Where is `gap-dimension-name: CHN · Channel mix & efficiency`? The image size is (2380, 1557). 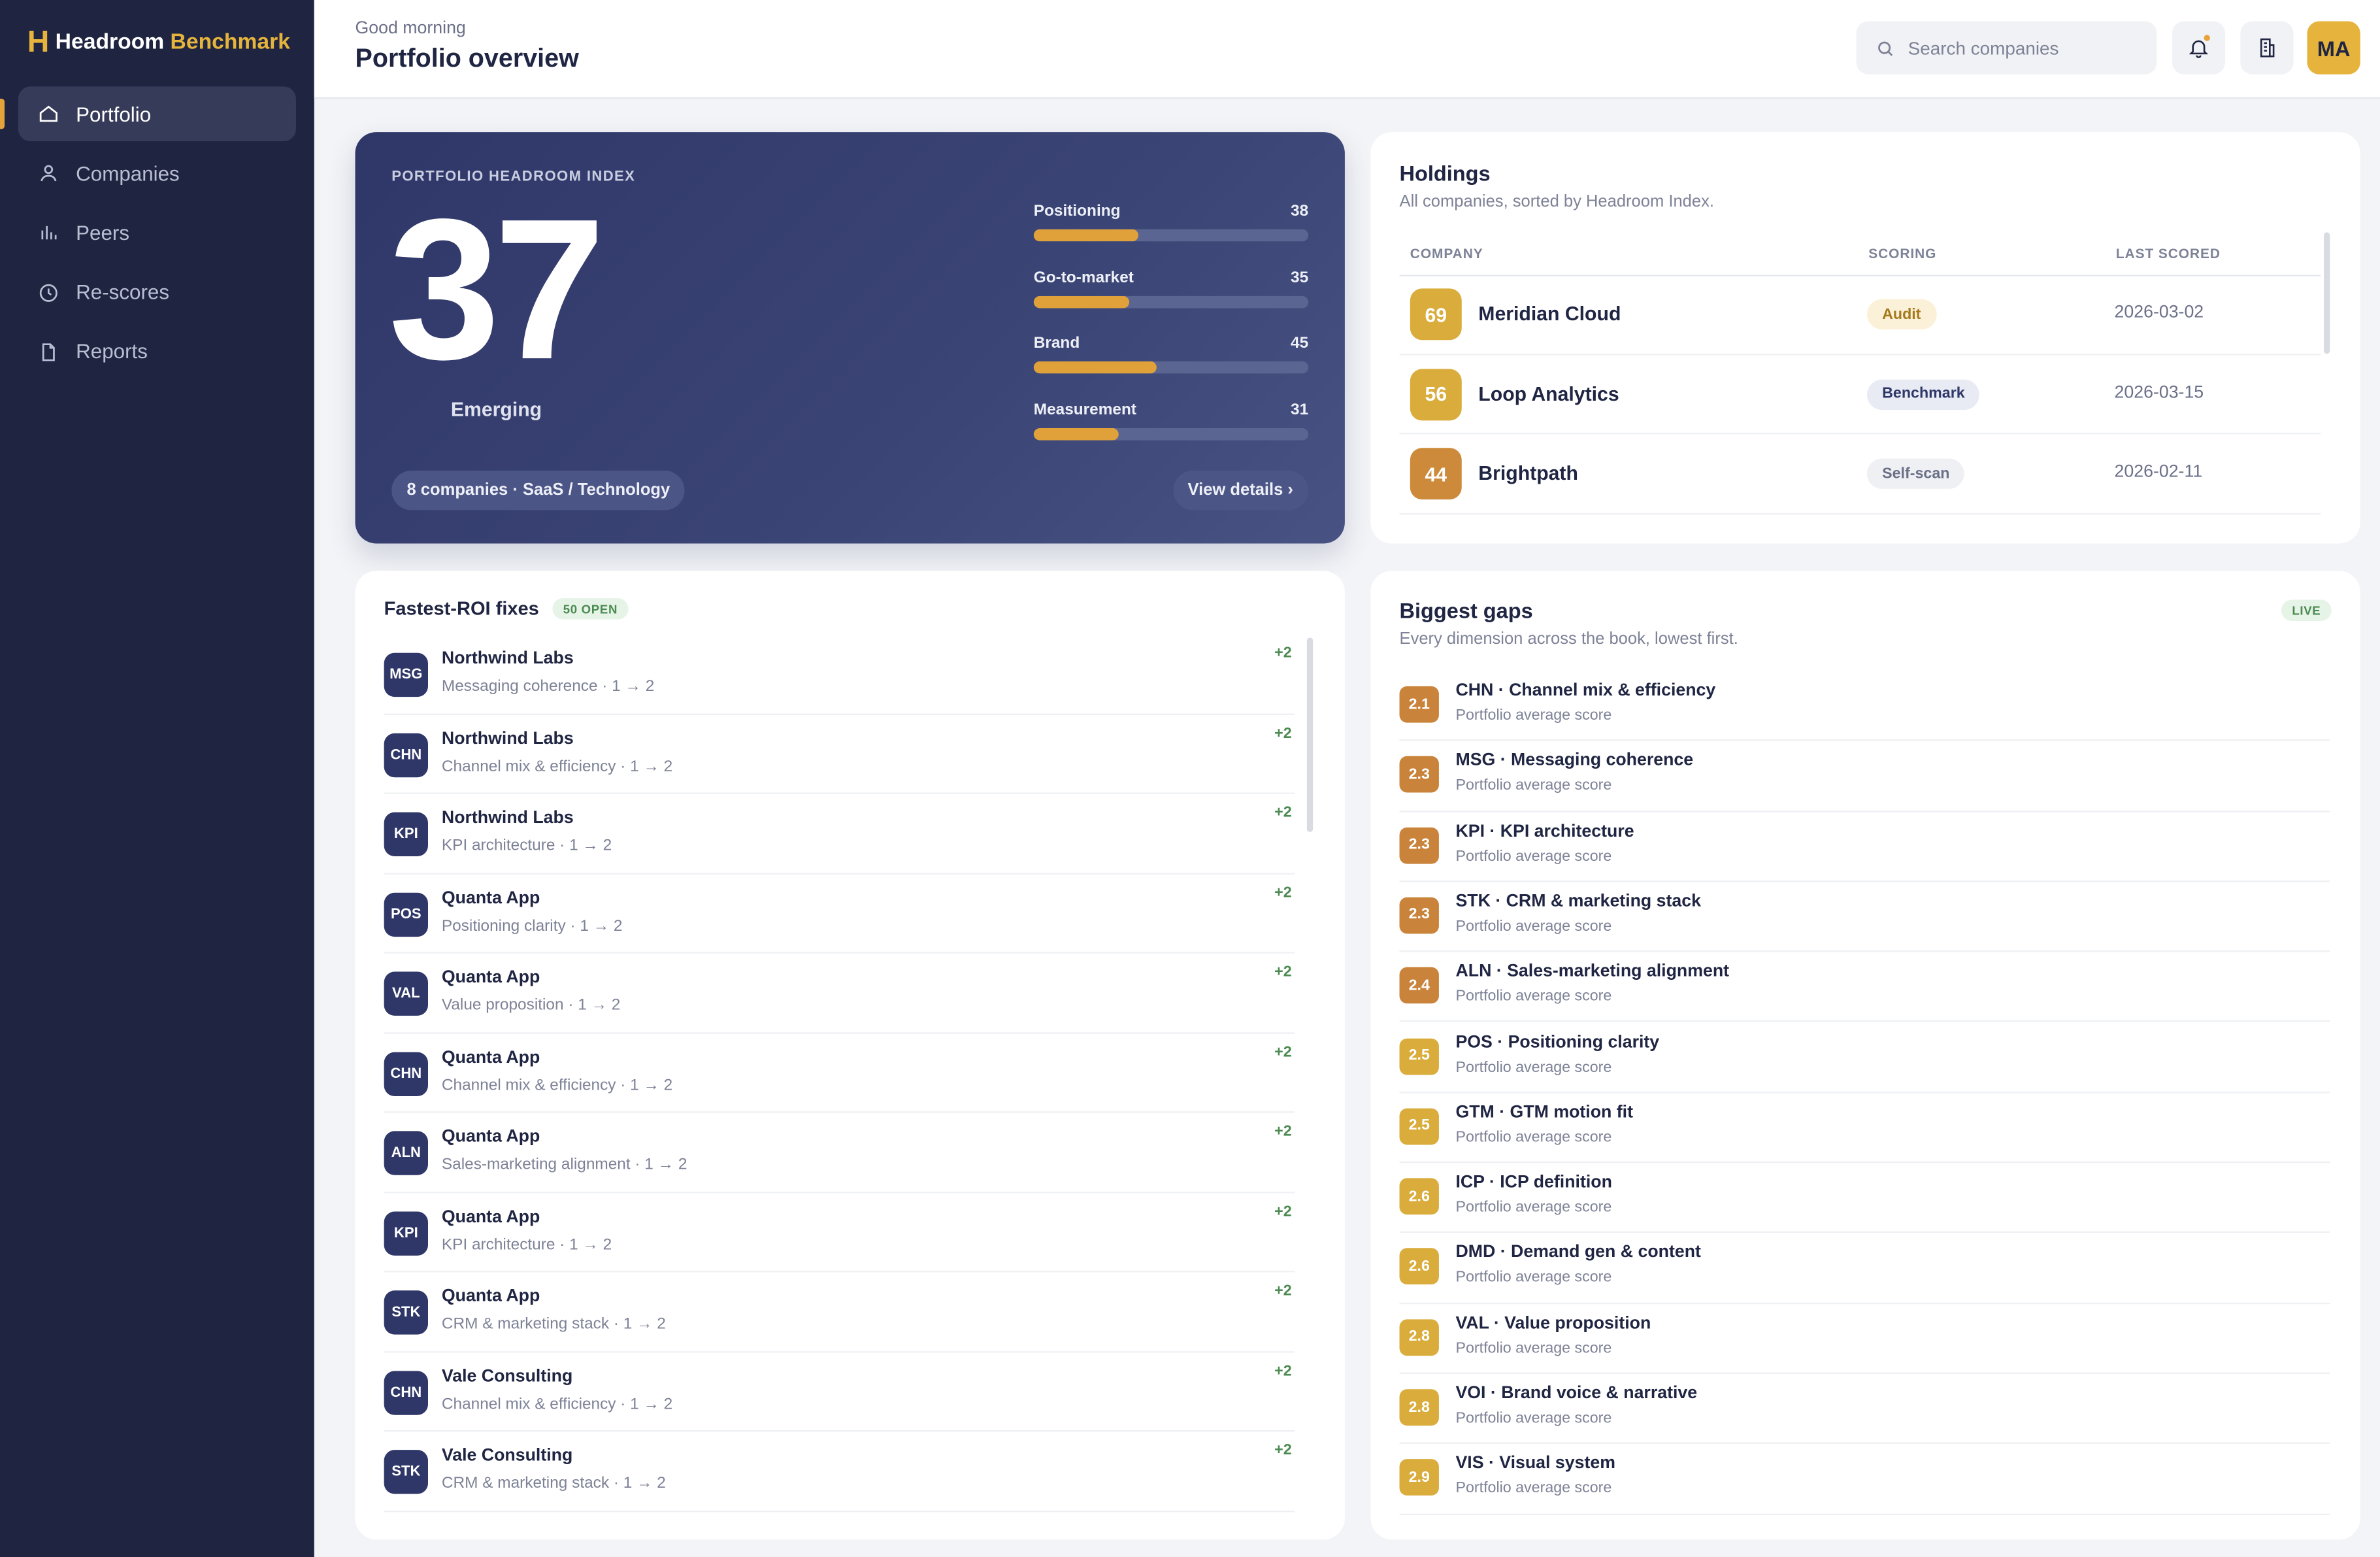 gap-dimension-name: CHN · Channel mix & efficiency is located at coordinates (1585, 691).